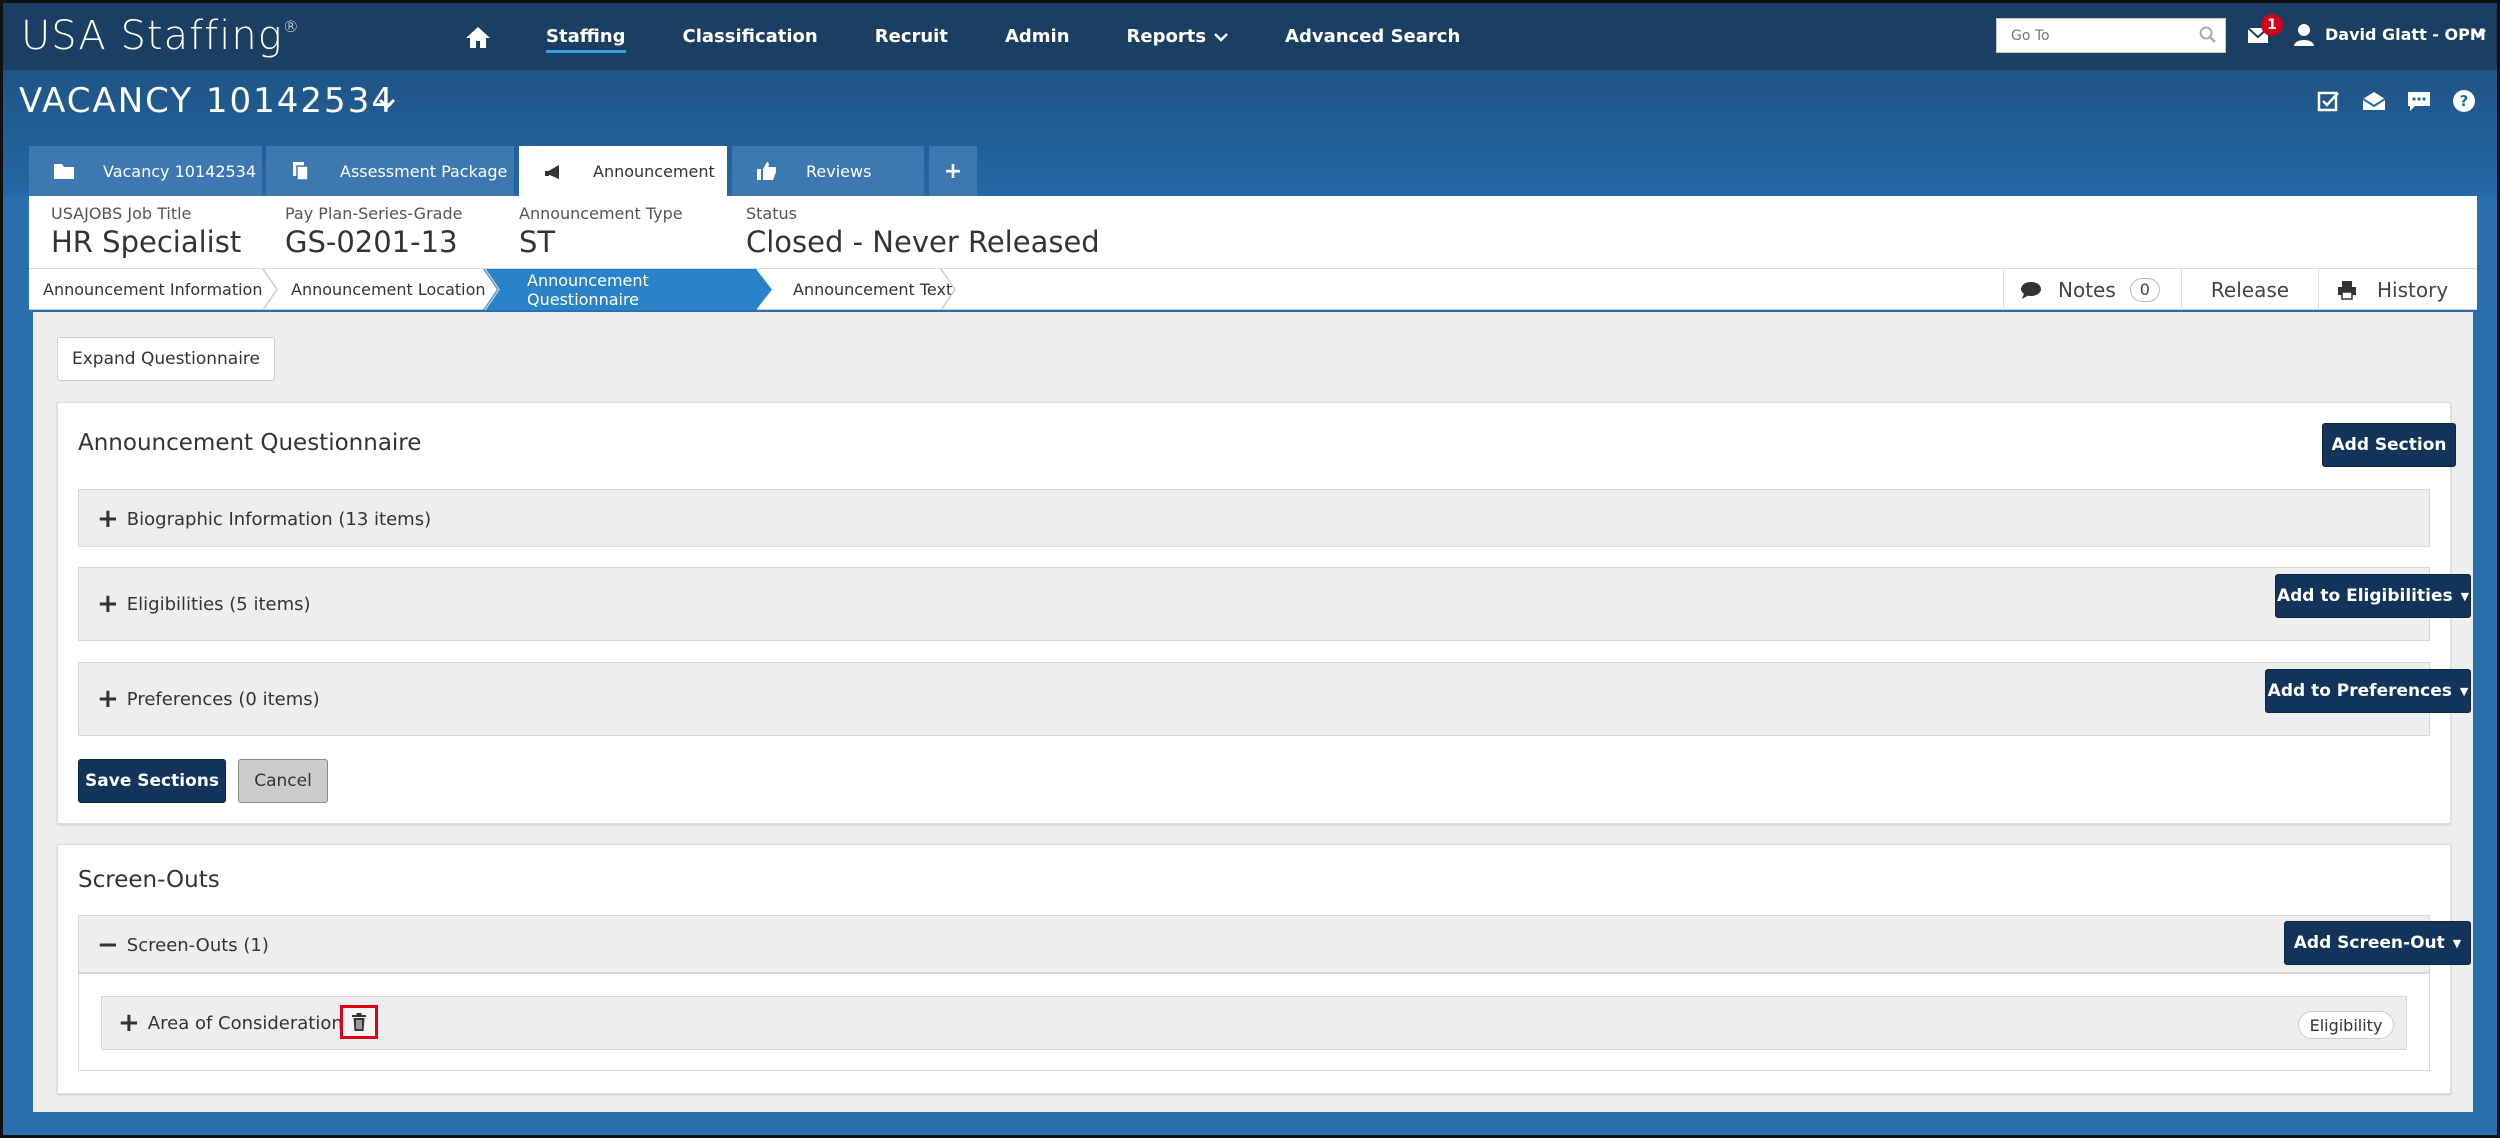 The width and height of the screenshot is (2500, 1138). What do you see at coordinates (586, 36) in the screenshot?
I see `nav-staffing: Staffing` at bounding box center [586, 36].